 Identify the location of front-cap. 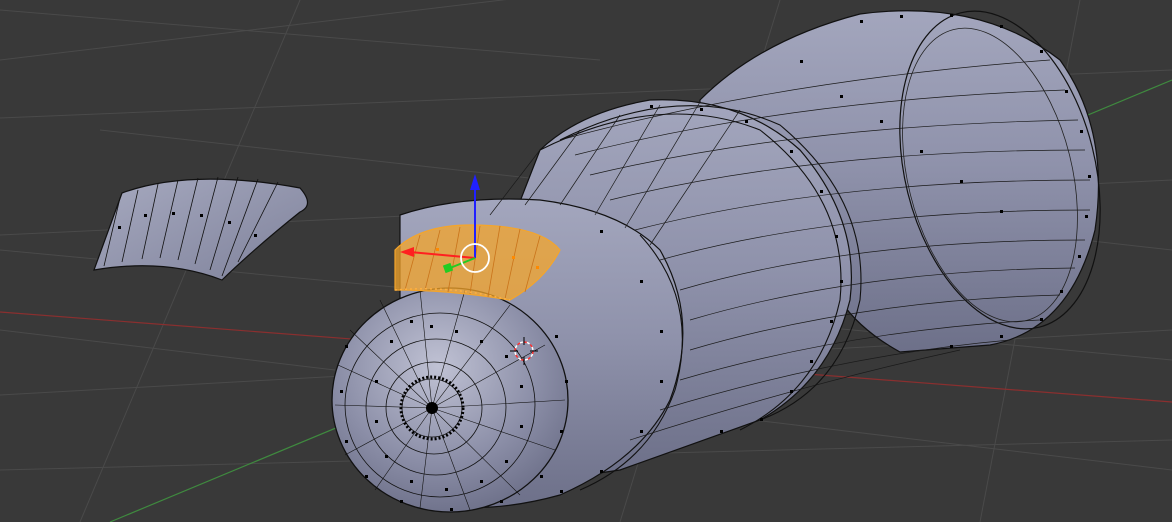
(450, 400).